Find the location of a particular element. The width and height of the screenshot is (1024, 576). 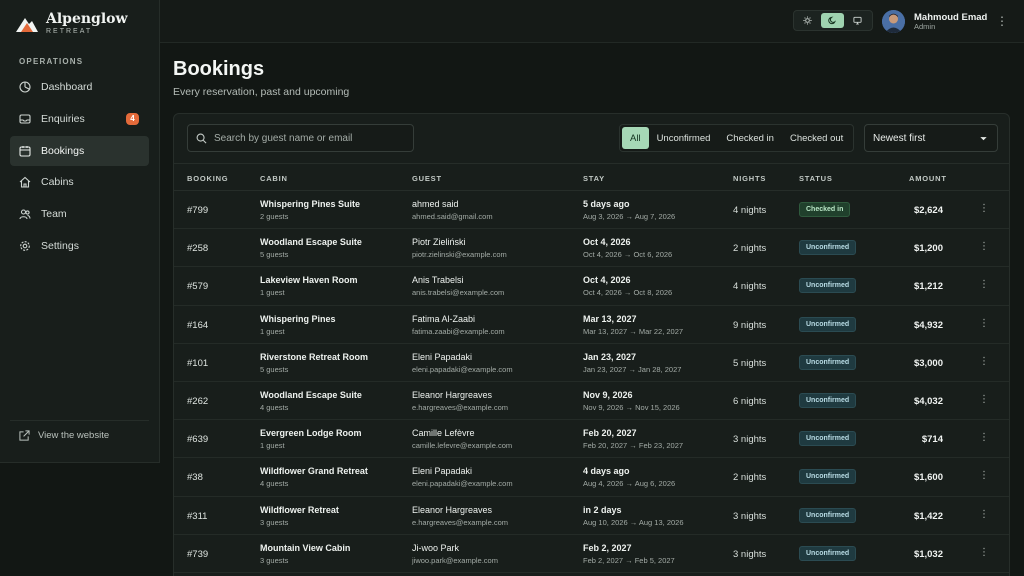

search-icon is located at coordinates (201, 138).